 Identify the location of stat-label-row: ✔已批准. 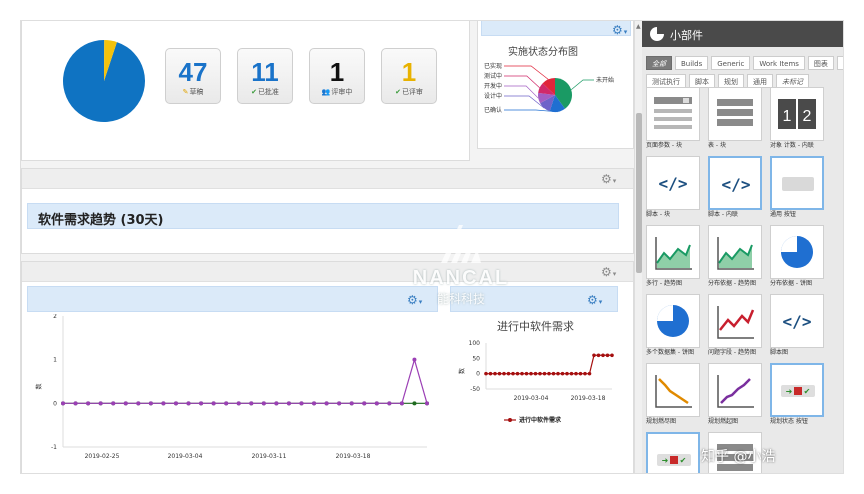
(265, 92).